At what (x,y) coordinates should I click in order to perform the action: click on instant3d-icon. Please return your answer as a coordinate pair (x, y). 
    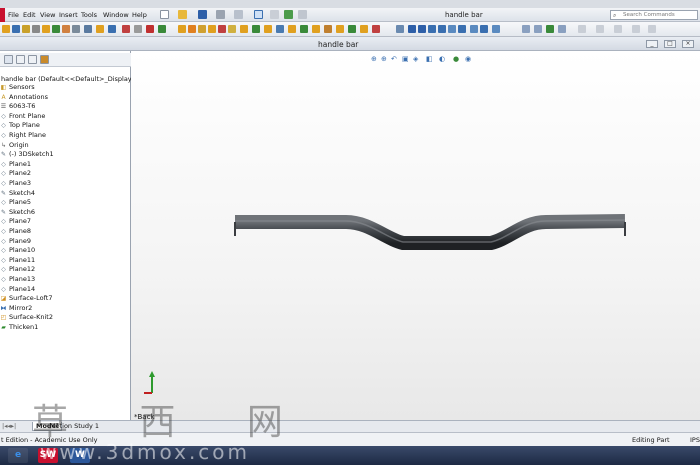
    Looking at the image, I should click on (422, 29).